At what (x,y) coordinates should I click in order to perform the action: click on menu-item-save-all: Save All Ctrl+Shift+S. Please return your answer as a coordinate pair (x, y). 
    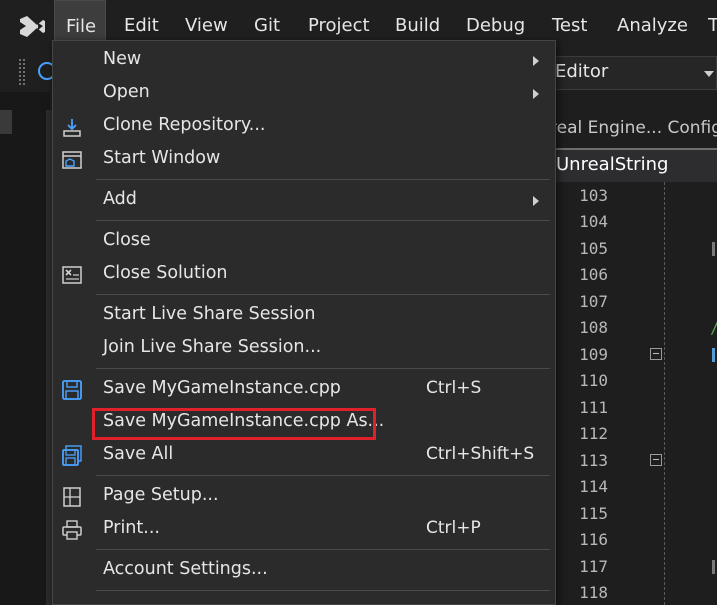
    Looking at the image, I should click on (304, 456).